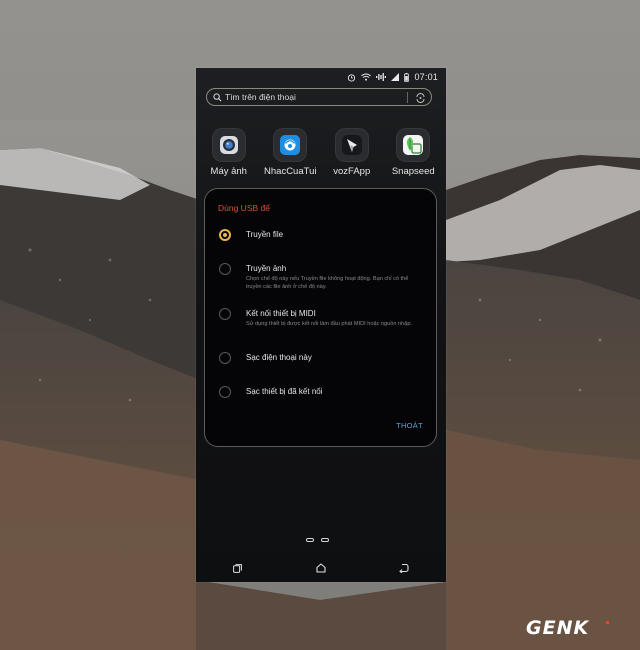 The image size is (640, 650). I want to click on search-icon, so click(217, 97).